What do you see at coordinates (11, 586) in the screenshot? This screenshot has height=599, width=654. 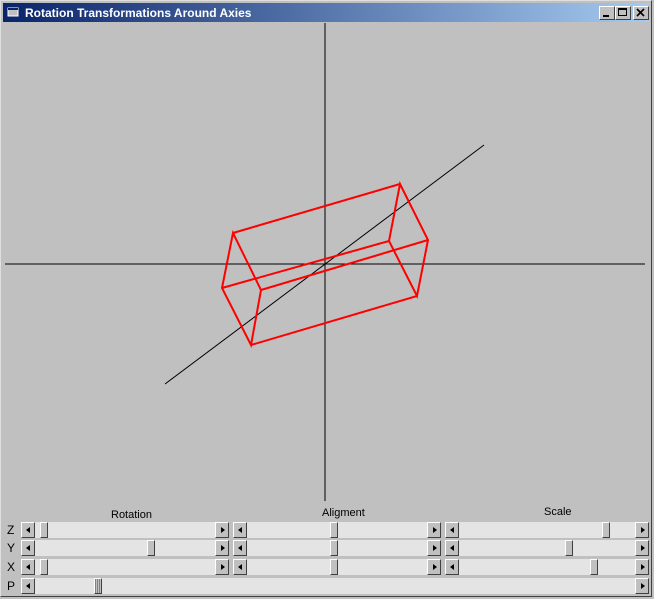 I see `row-label-p: P` at bounding box center [11, 586].